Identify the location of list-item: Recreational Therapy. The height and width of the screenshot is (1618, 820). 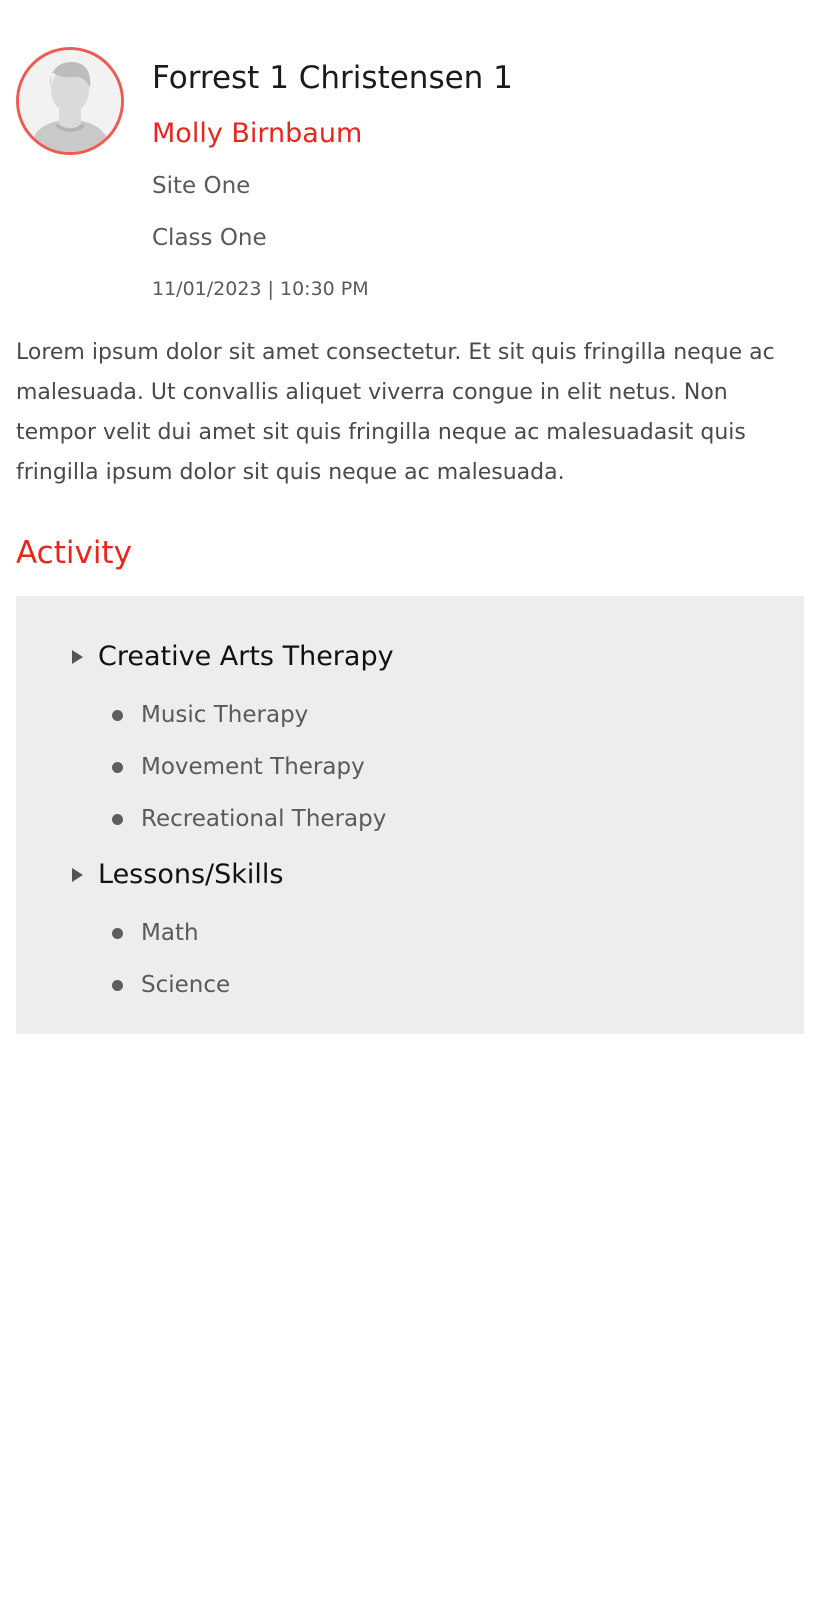
(249, 819).